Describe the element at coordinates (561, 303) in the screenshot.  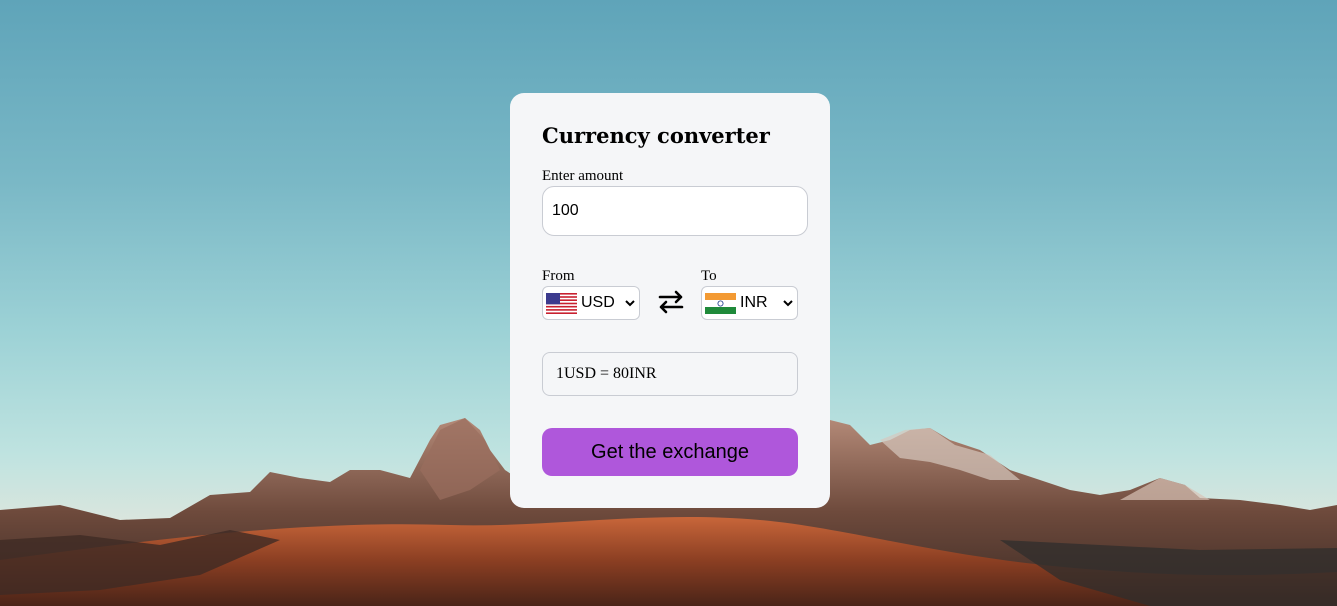
I see `us-flag-icon` at that location.